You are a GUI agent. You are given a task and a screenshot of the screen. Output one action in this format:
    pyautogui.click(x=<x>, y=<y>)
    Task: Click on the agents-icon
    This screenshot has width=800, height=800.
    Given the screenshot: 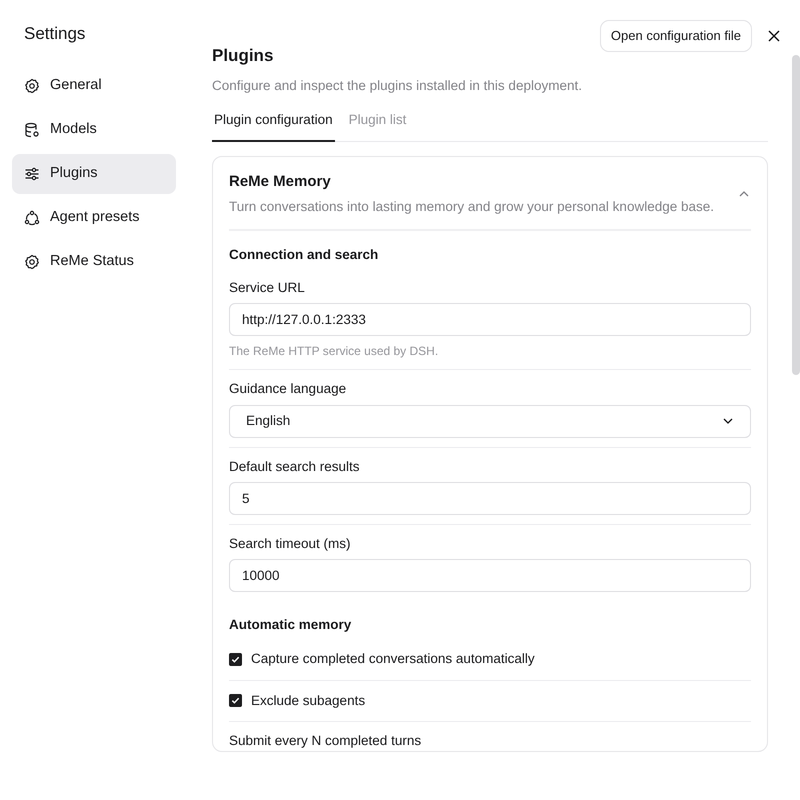 What is the action you would take?
    pyautogui.click(x=32, y=218)
    